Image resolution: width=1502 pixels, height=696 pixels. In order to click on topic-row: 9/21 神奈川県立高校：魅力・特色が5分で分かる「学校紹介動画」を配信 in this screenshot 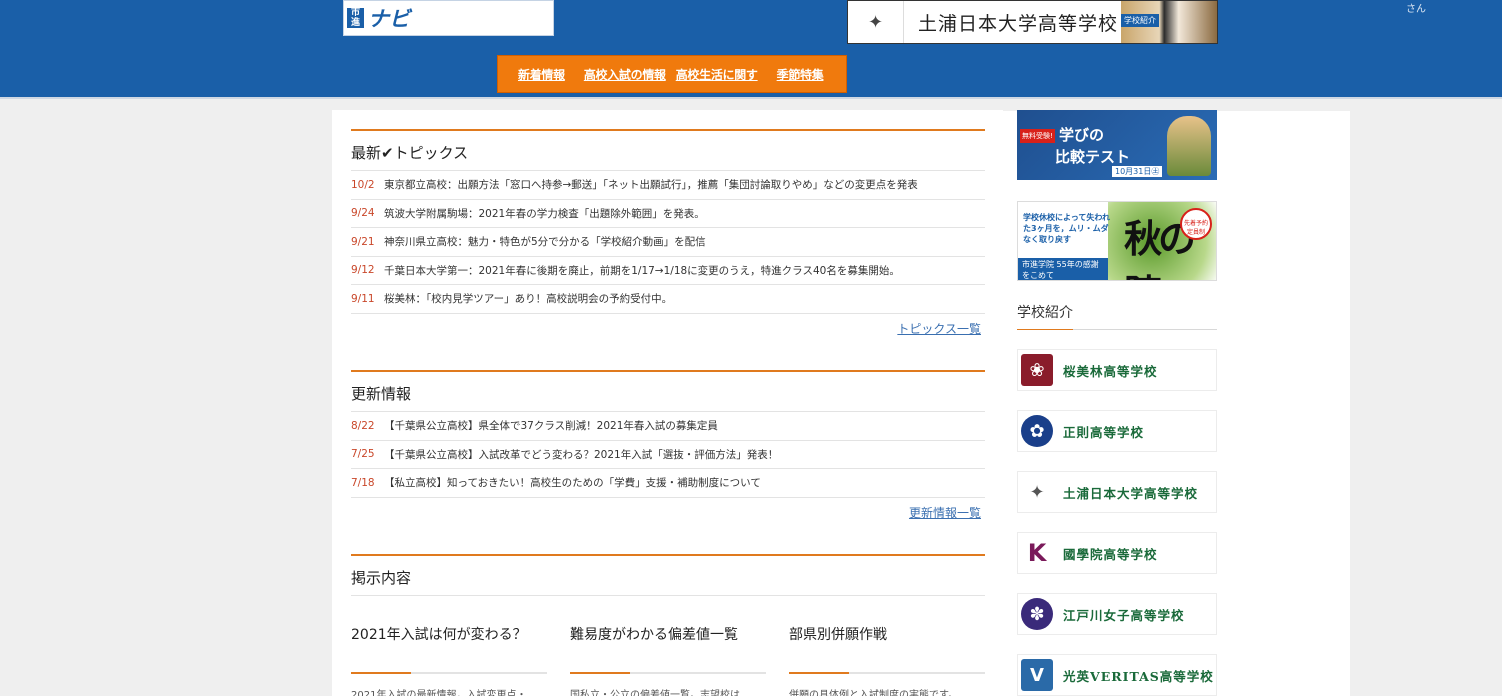, I will do `click(668, 242)`.